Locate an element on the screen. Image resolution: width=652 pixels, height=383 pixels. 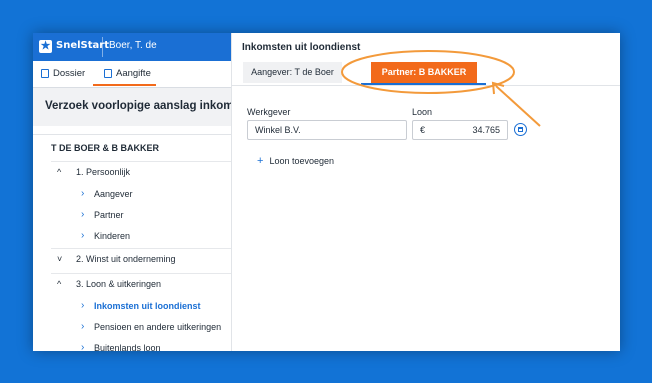
tree-item-label: Inkomsten uit loondienst is located at coordinates (147, 306).